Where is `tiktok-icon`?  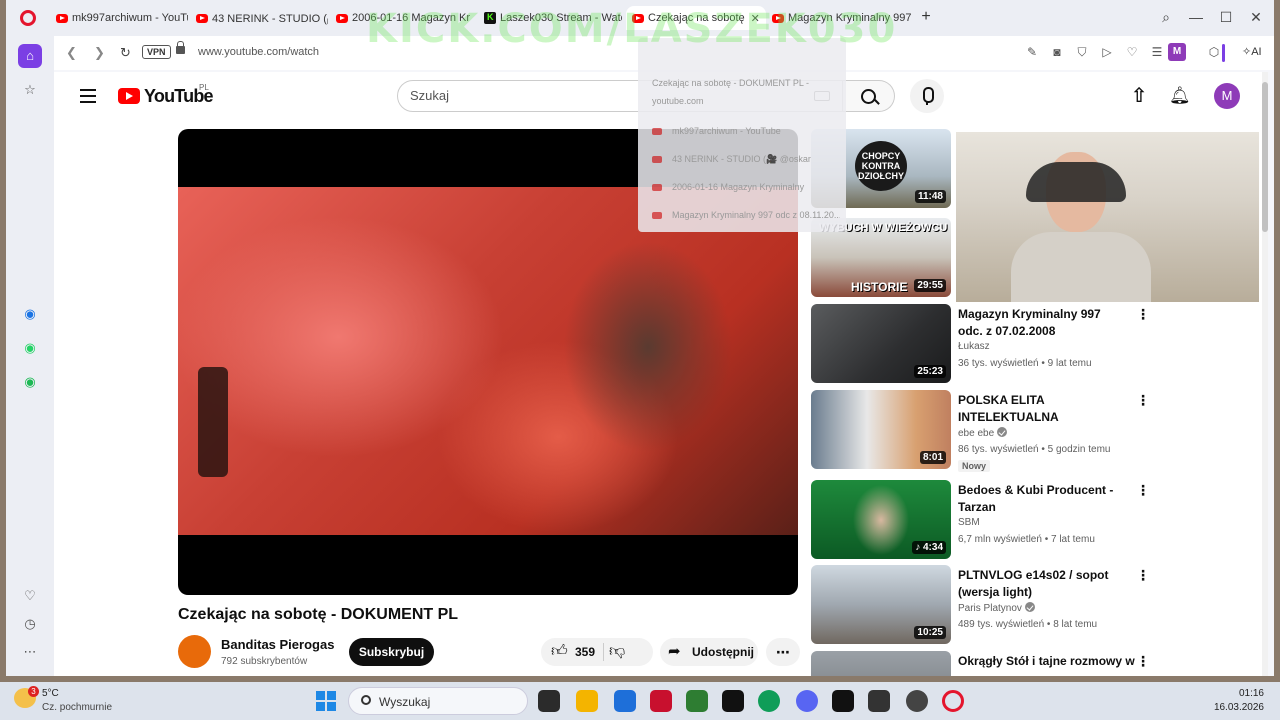 tiktok-icon is located at coordinates (843, 701).